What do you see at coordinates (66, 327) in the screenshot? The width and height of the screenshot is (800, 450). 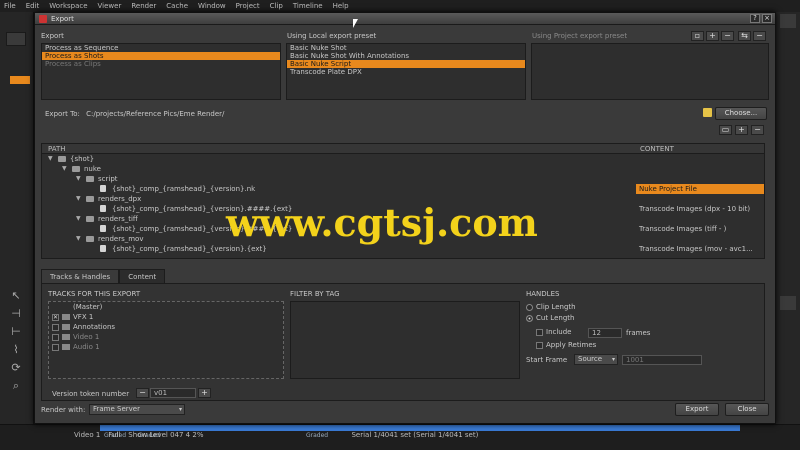 I see `track-type-icon` at bounding box center [66, 327].